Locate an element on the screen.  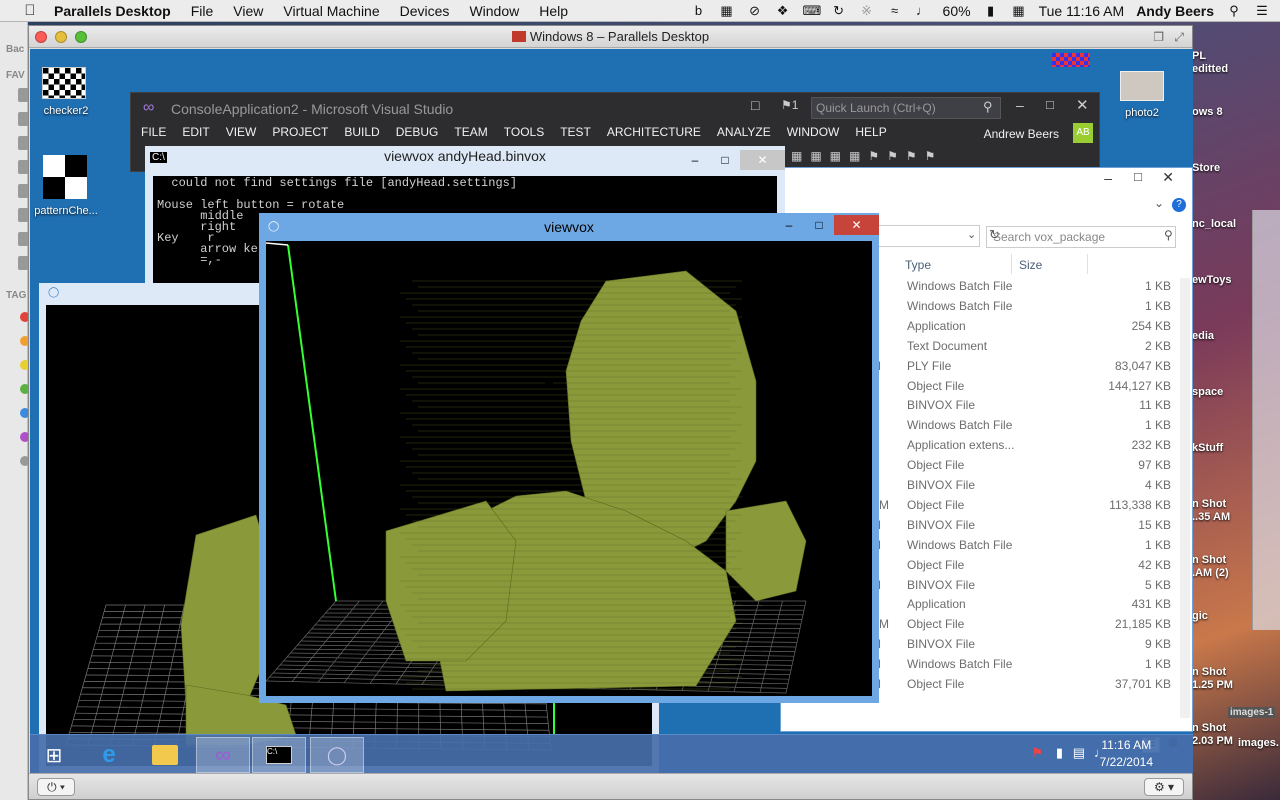
file-row: Object File 144,127 KB is located at coordinates (1026, 389).